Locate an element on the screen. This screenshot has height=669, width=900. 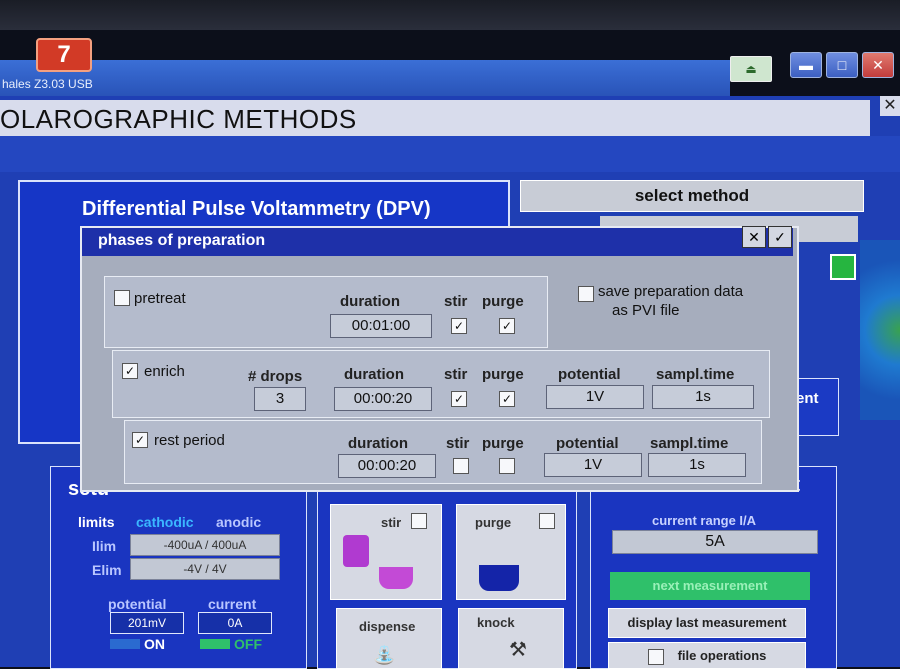
anodic-label: anodic is located at coordinates (239, 522).